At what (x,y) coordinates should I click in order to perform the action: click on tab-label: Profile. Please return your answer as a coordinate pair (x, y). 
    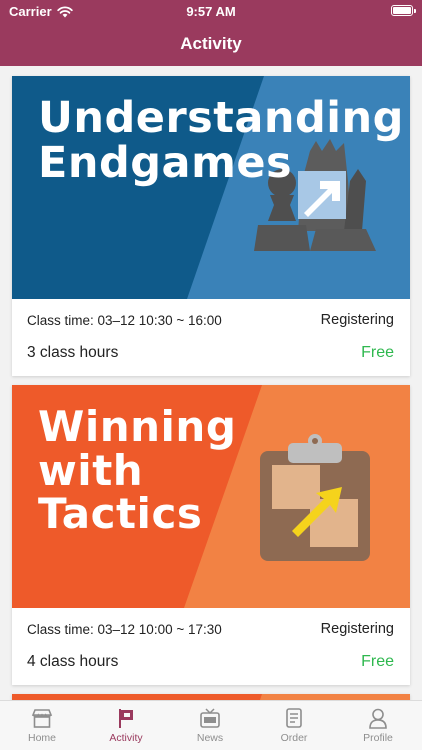
    Looking at the image, I should click on (378, 738).